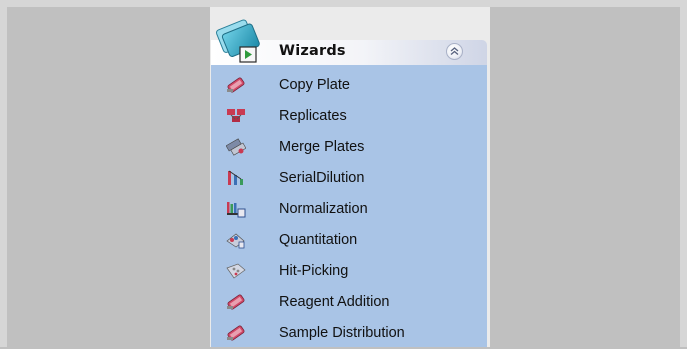  Describe the element at coordinates (349, 116) in the screenshot. I see `wizard-item-replicates: Replicates` at that location.